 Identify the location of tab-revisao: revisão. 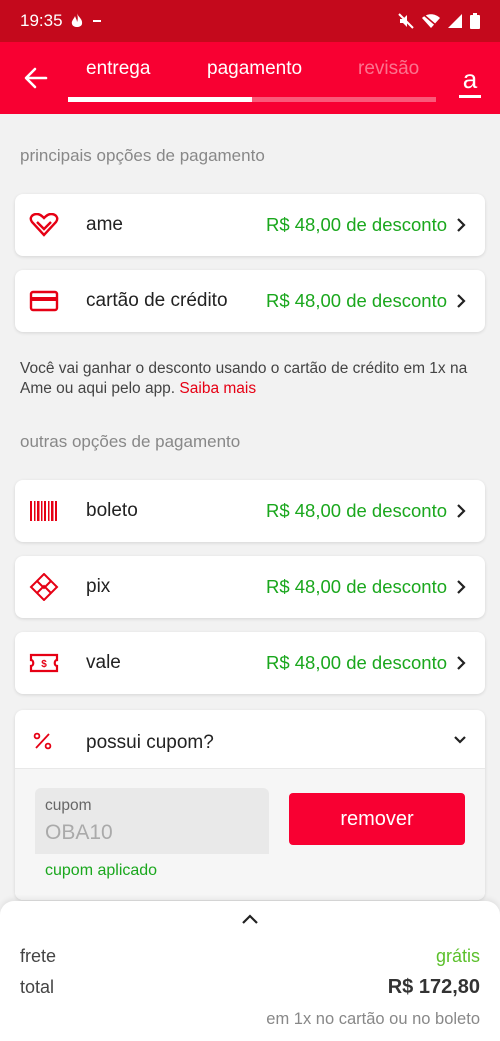
(388, 69).